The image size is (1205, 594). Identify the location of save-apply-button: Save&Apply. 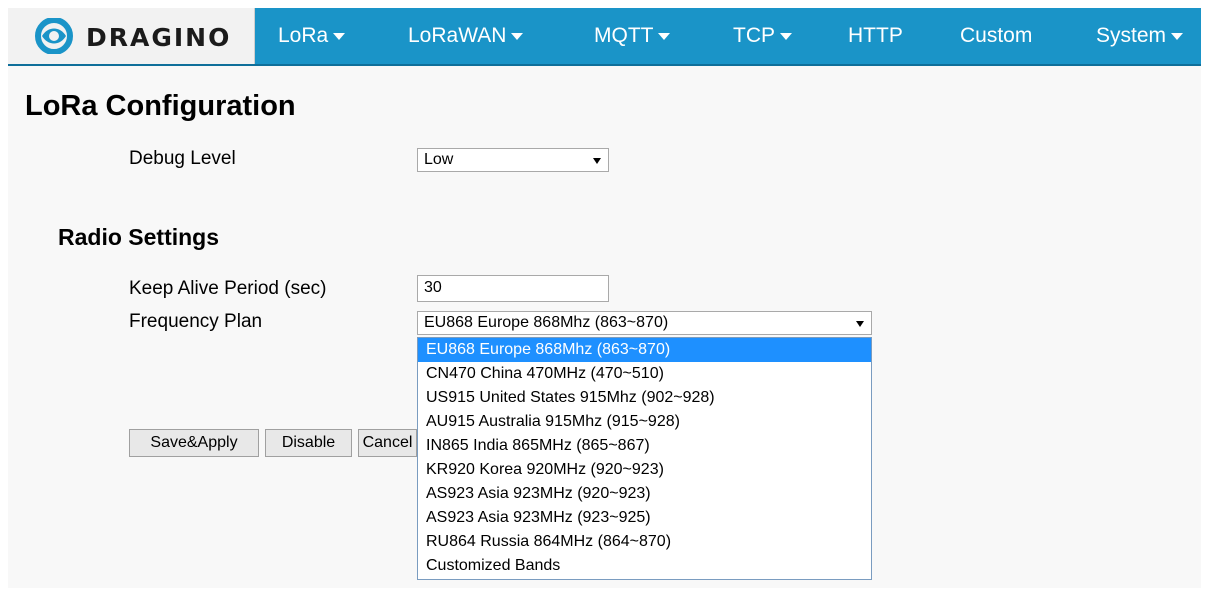
(194, 443).